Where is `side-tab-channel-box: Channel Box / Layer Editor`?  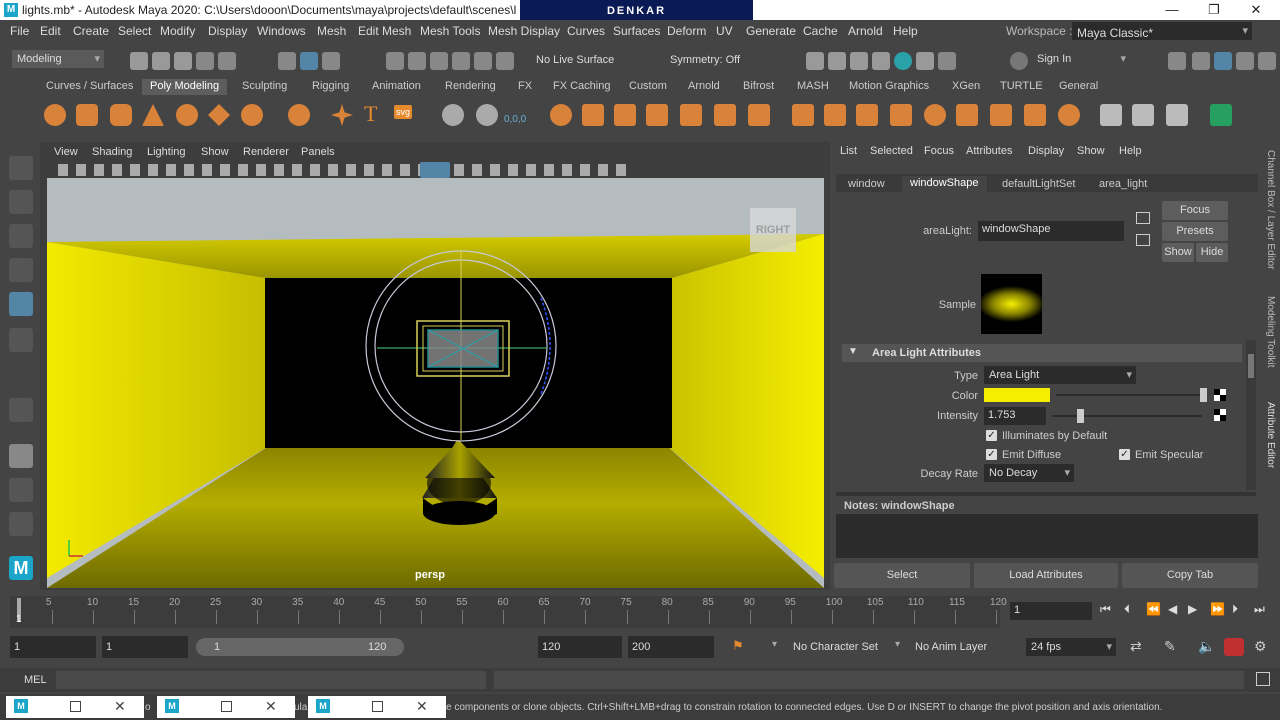
side-tab-channel-box: Channel Box / Layer Editor is located at coordinates (1270, 215).